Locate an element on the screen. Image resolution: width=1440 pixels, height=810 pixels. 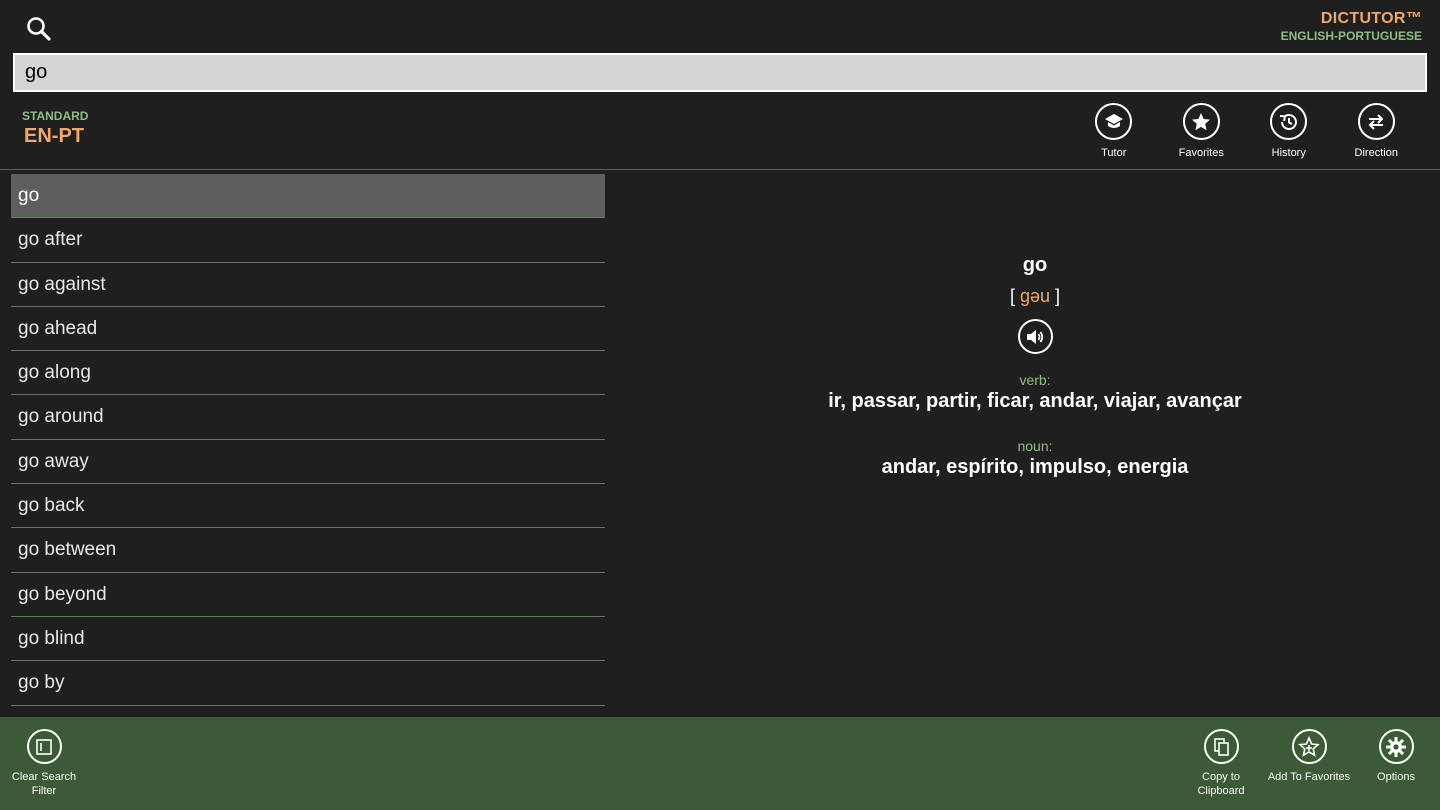
direction-button: Direction is located at coordinates (1377, 131).